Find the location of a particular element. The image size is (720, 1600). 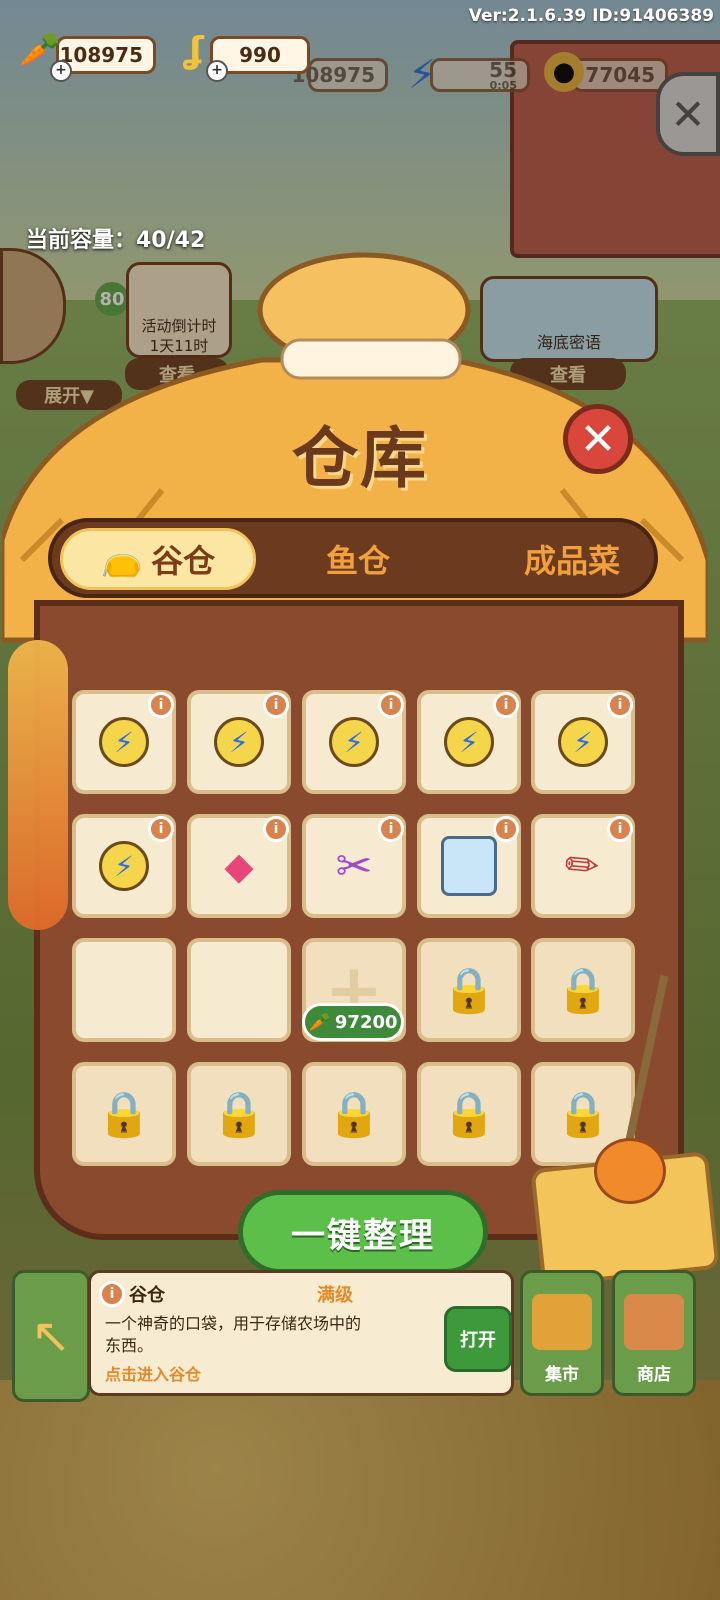

shop-icon is located at coordinates (654, 1322).